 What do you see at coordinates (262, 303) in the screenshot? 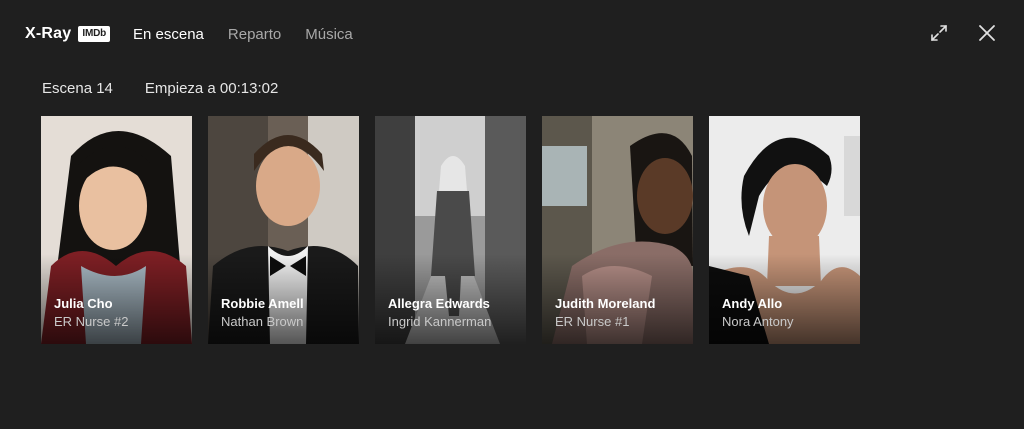
I see `actor-name: Robbie Amell` at bounding box center [262, 303].